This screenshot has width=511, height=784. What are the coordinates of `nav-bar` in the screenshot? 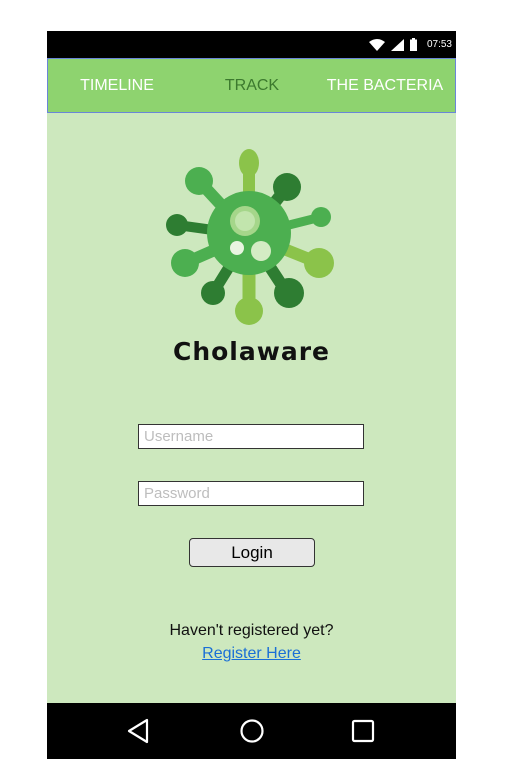 It's located at (251, 731).